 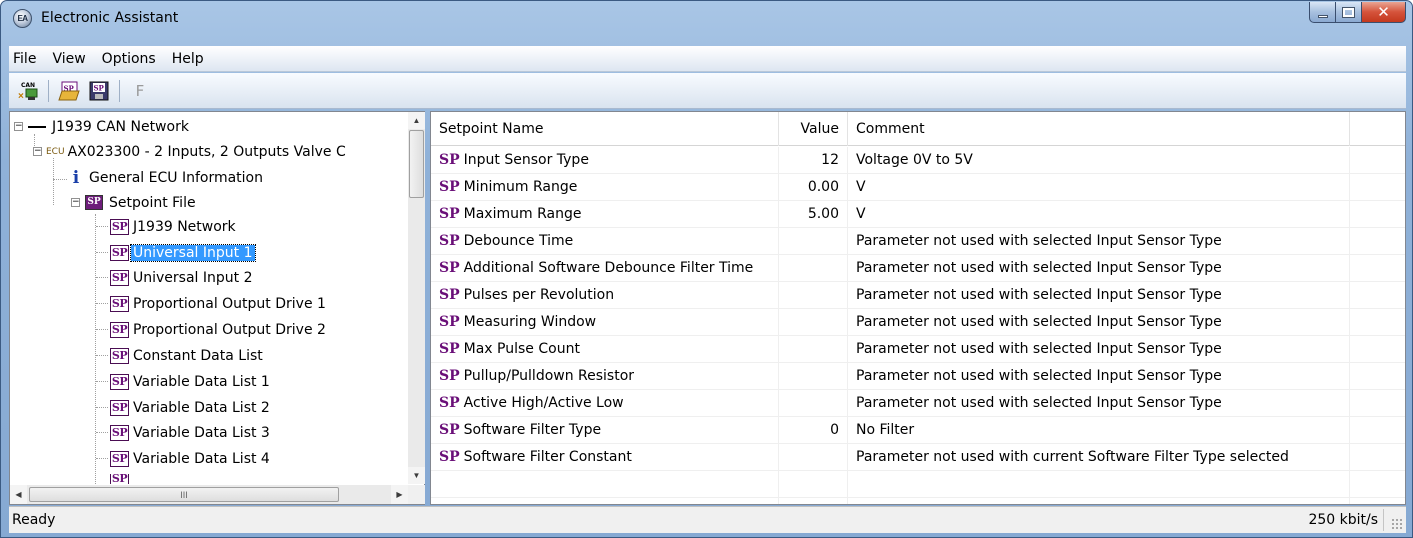 I want to click on tree-item-variable-data-list-1: SP Variable Data List 1, so click(x=190, y=381).